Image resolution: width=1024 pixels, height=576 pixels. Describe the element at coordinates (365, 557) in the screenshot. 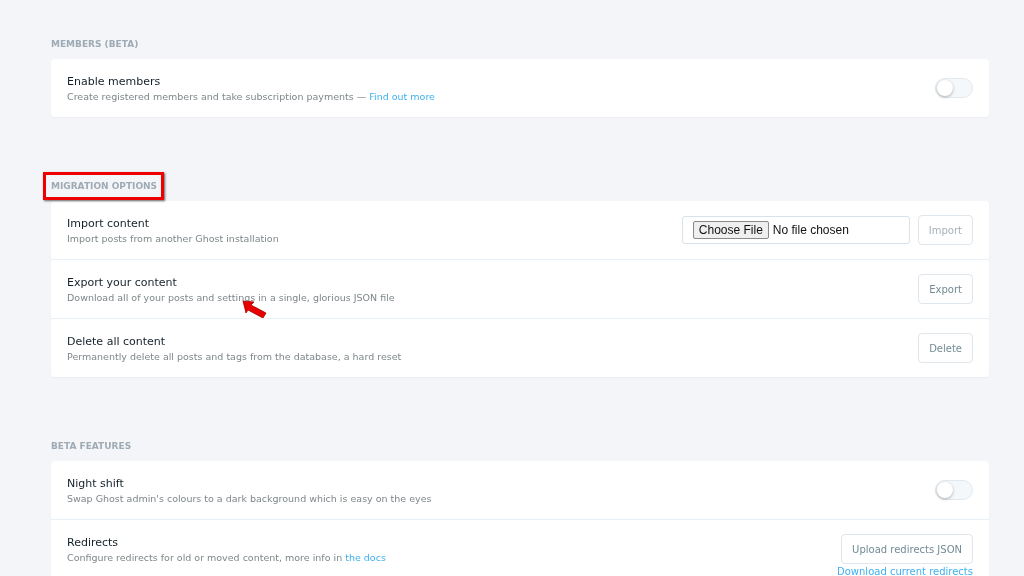

I see `docs-link: the docs` at that location.